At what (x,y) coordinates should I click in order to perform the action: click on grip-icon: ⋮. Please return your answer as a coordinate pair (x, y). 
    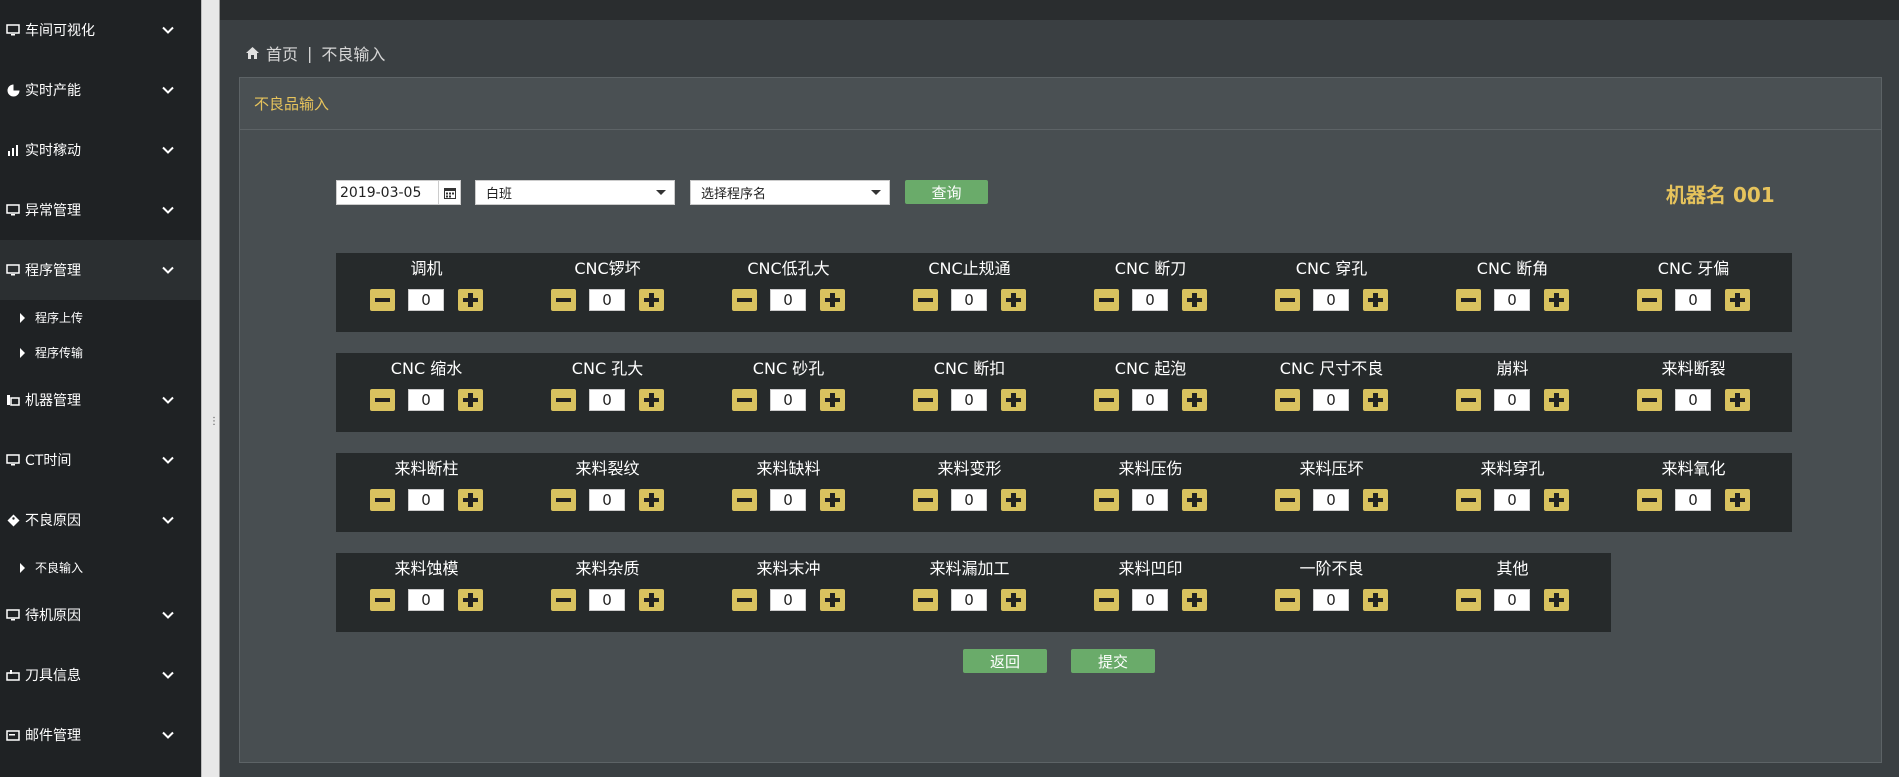
    Looking at the image, I should click on (214, 421).